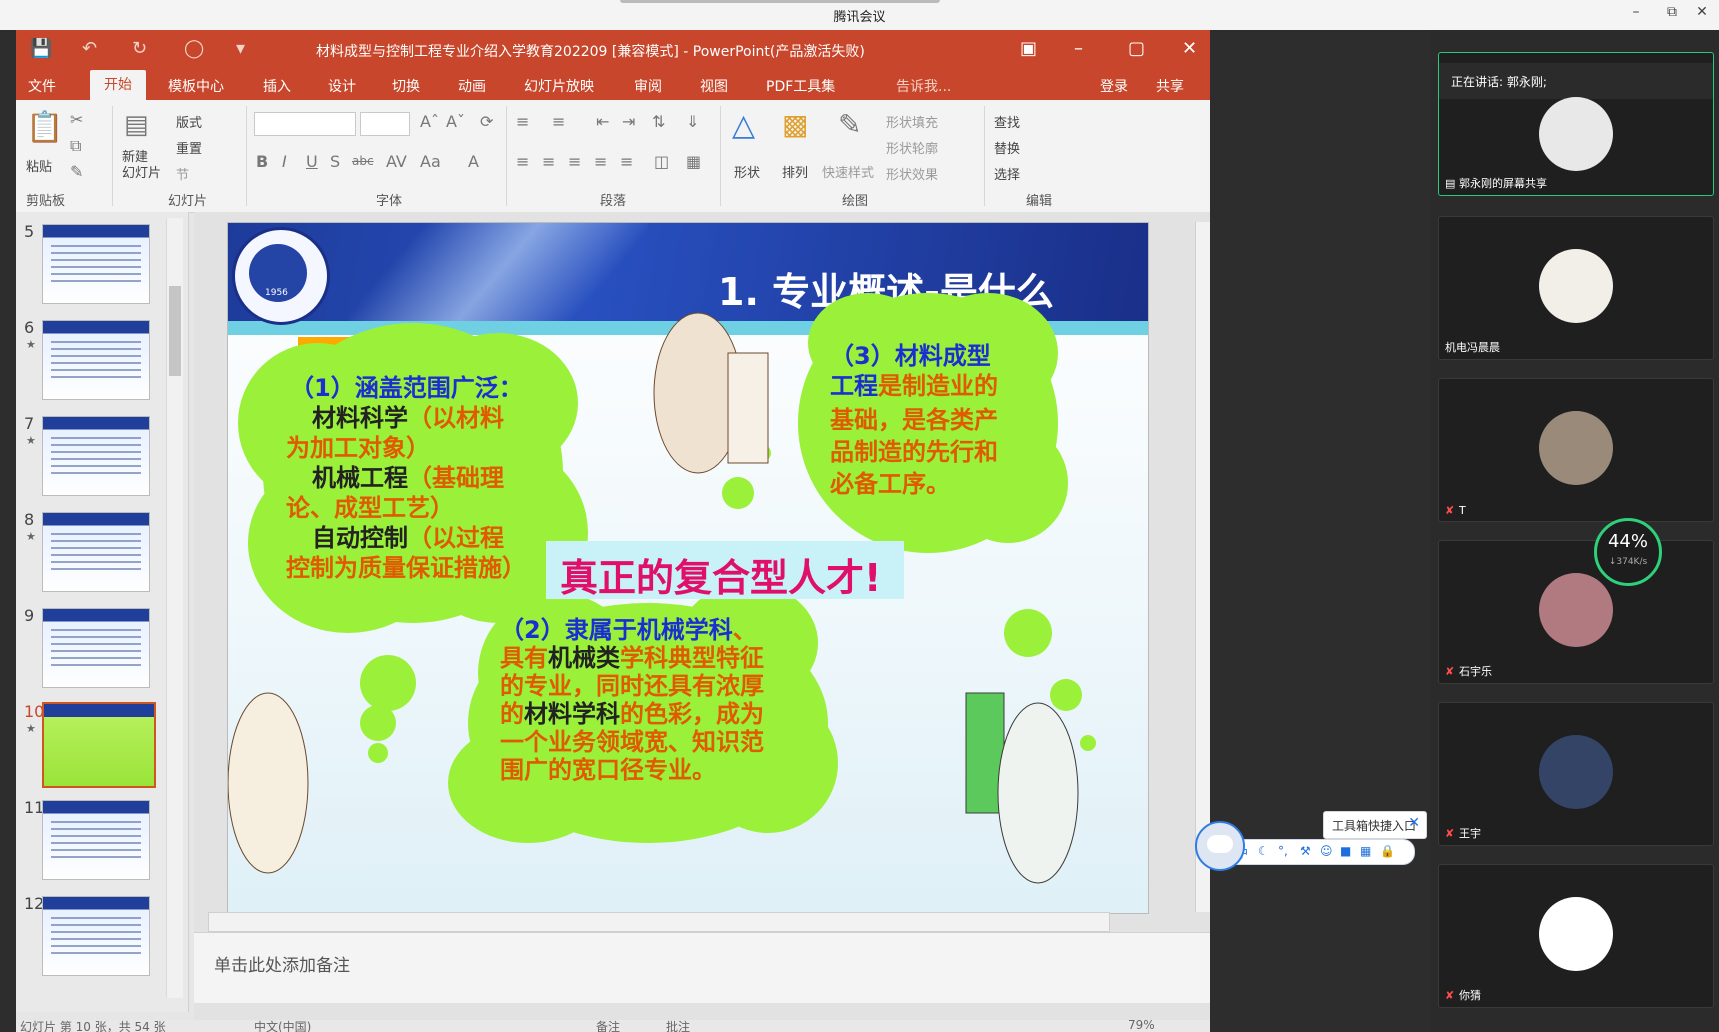 Image resolution: width=1719 pixels, height=1032 pixels. What do you see at coordinates (1305, 851) in the screenshot?
I see `wrench-icon: ⚒` at bounding box center [1305, 851].